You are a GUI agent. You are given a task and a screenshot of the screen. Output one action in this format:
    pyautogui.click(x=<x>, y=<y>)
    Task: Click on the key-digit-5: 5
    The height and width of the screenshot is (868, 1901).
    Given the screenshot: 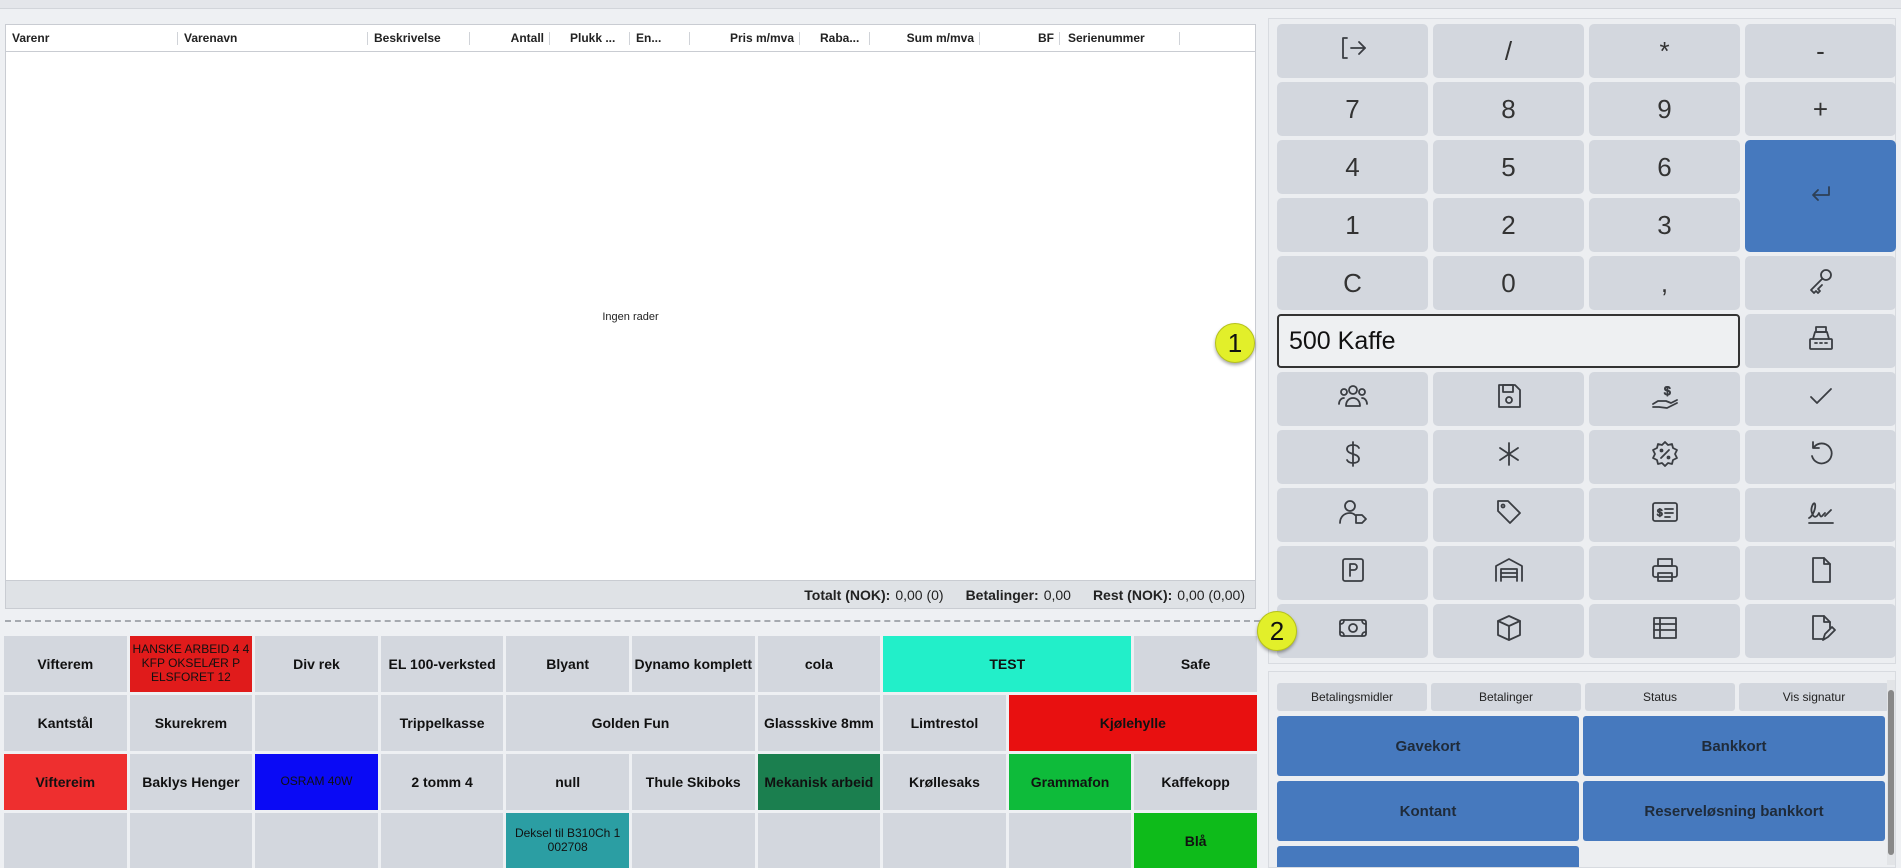 What is the action you would take?
    pyautogui.click(x=1508, y=167)
    